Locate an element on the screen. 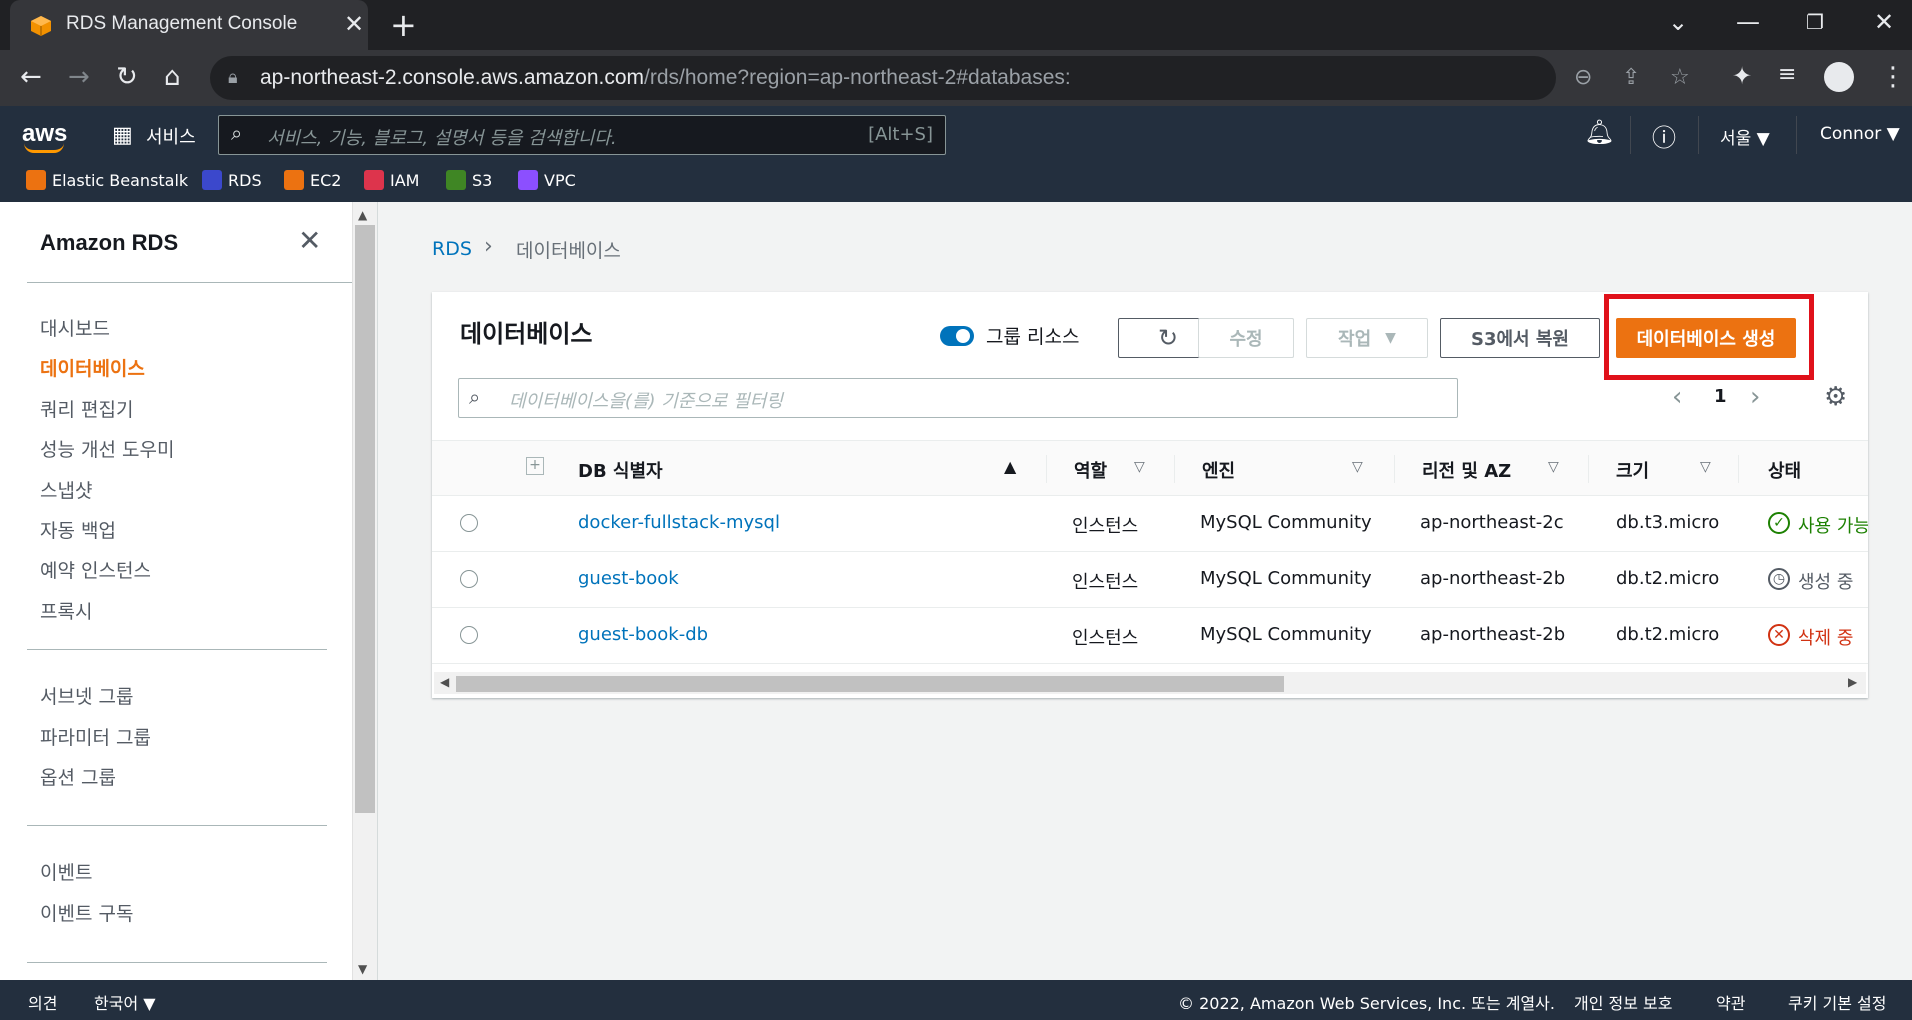 This screenshot has height=1020, width=1912. sidebar-item-proxies: 프록시 is located at coordinates (66, 610).